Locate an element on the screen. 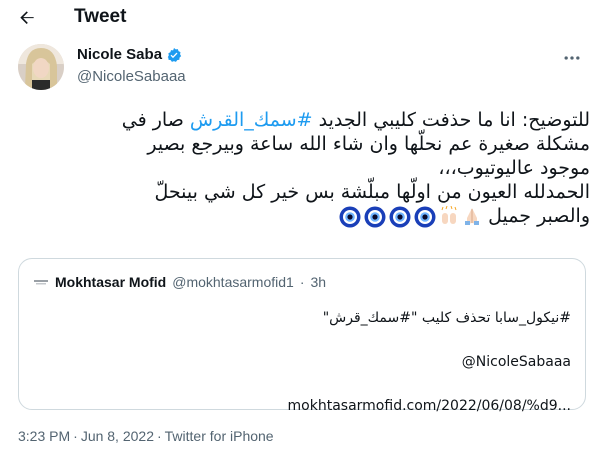  more-options-button is located at coordinates (572, 58).